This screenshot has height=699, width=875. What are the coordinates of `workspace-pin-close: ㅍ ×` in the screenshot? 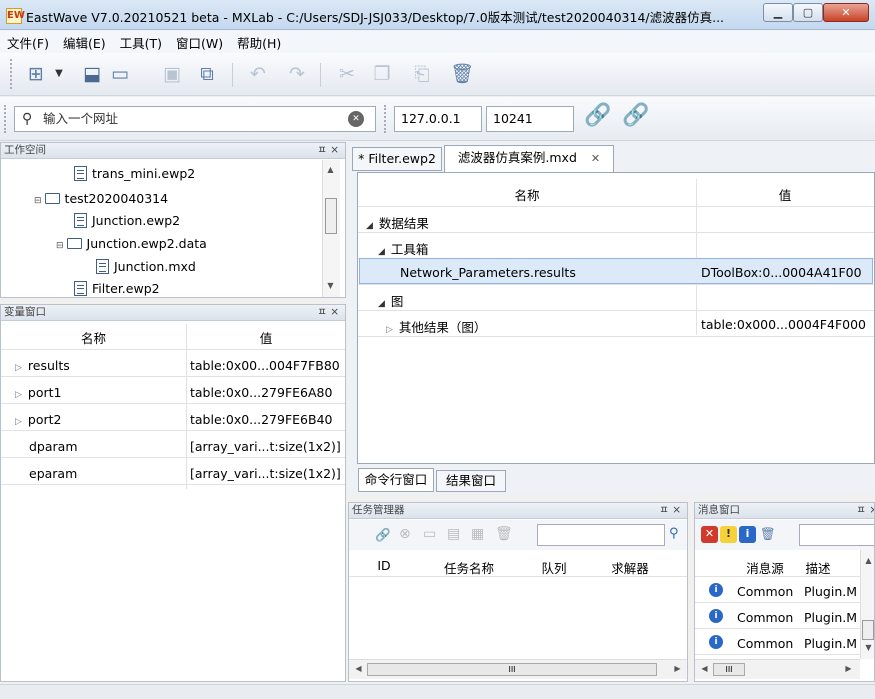 It's located at (328, 150).